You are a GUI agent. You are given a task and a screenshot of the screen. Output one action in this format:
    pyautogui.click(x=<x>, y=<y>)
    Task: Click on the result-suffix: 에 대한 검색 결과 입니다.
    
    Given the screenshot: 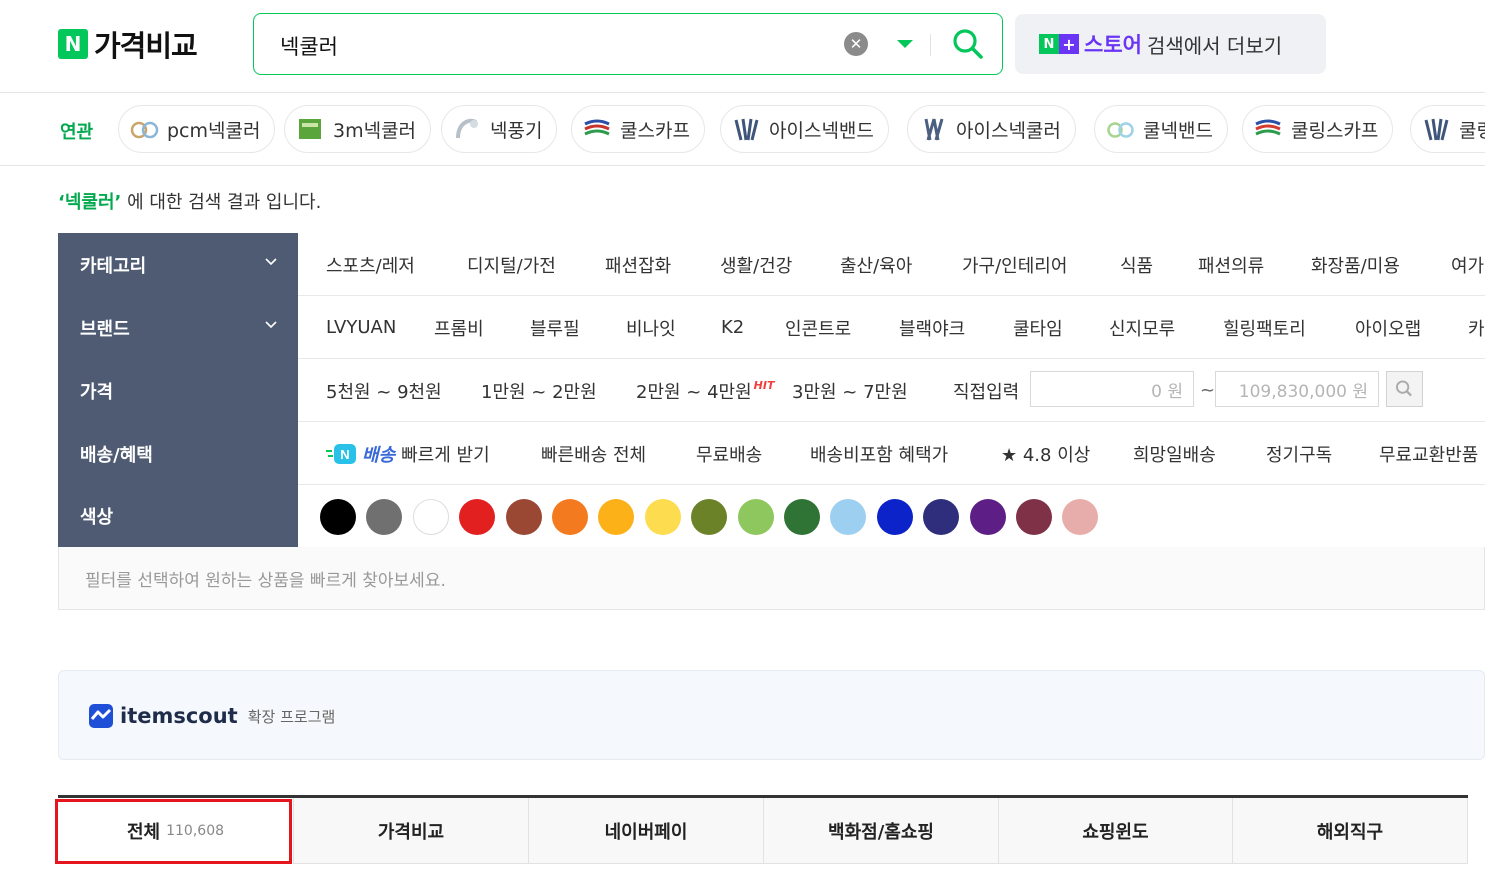 What is the action you would take?
    pyautogui.click(x=221, y=202)
    